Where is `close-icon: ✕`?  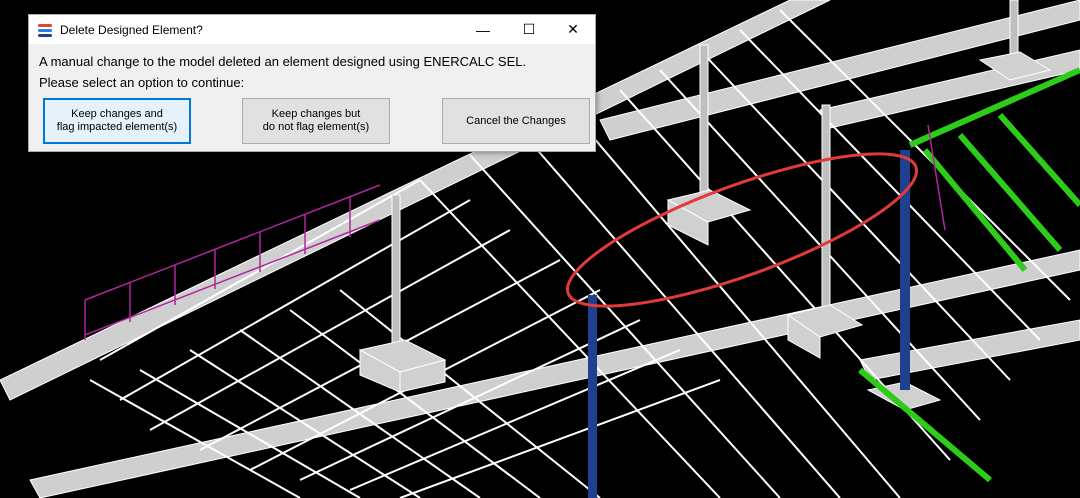
close-icon: ✕ is located at coordinates (573, 29).